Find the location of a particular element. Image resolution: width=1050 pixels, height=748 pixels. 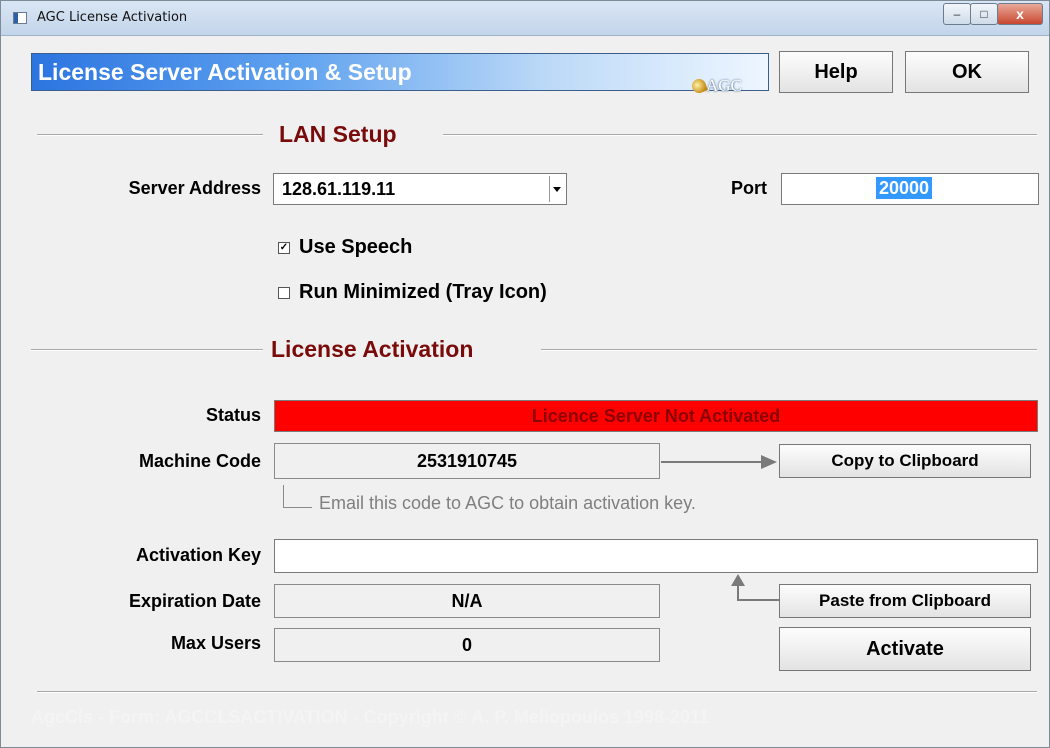

max-users-field: 0 is located at coordinates (467, 645).